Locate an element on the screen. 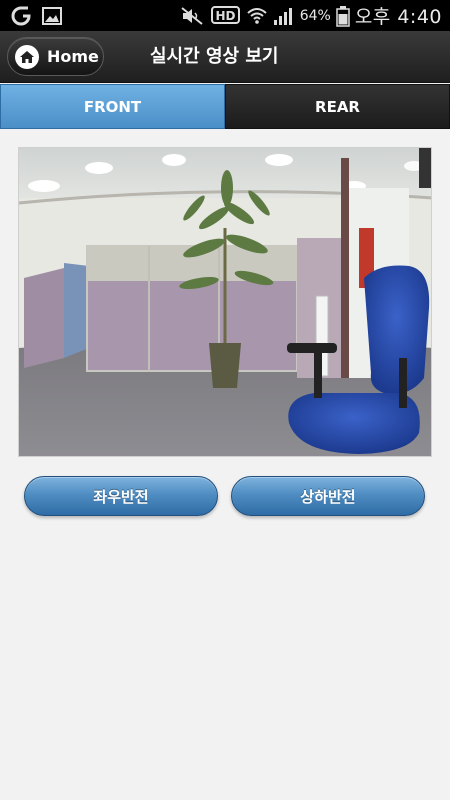 Image resolution: width=450 pixels, height=800 pixels. tab-front: FRONT is located at coordinates (112, 106).